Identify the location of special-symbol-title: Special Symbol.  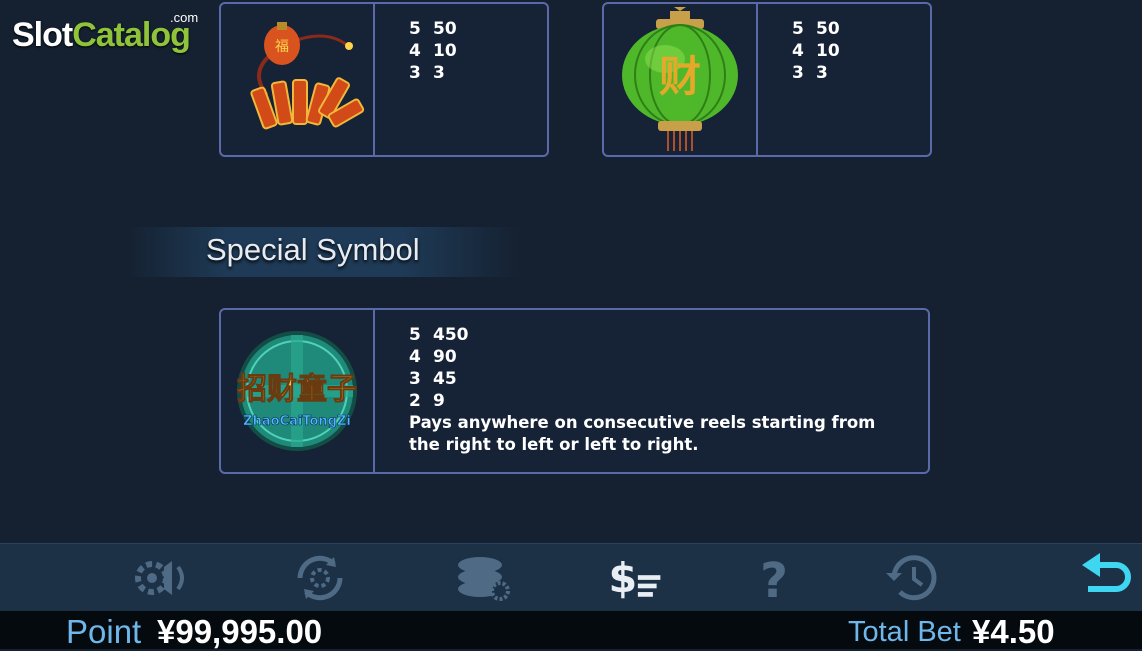
(313, 249).